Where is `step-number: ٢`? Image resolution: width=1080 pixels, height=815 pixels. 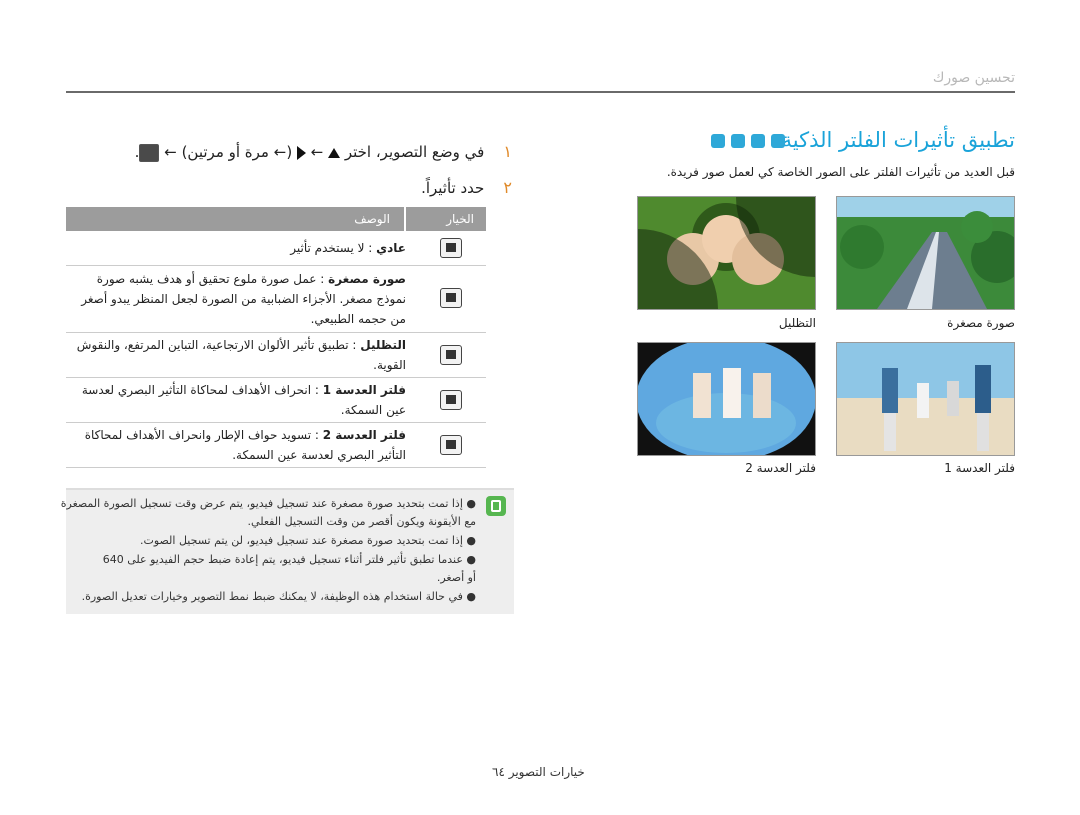 step-number: ٢ is located at coordinates (507, 187).